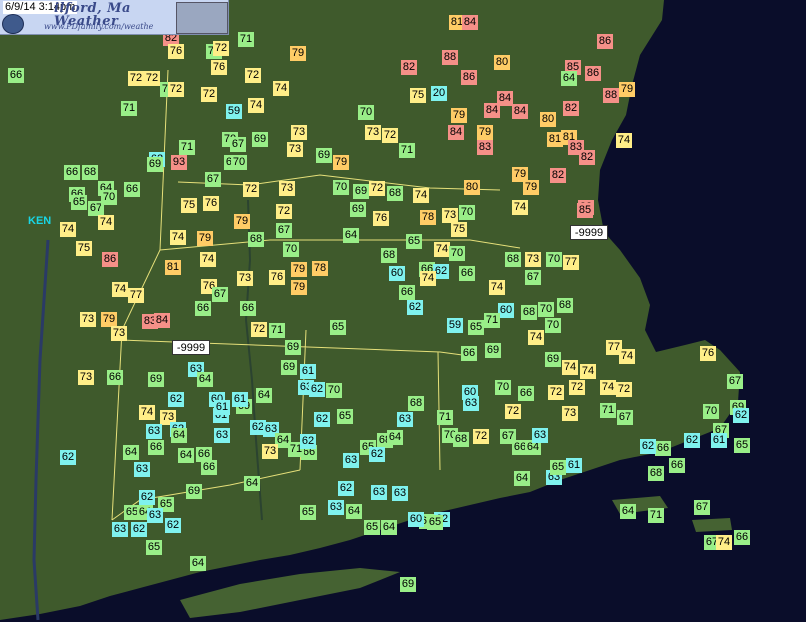 This screenshot has width=806, height=622. I want to click on temperature-station: 76, so click(176, 51).